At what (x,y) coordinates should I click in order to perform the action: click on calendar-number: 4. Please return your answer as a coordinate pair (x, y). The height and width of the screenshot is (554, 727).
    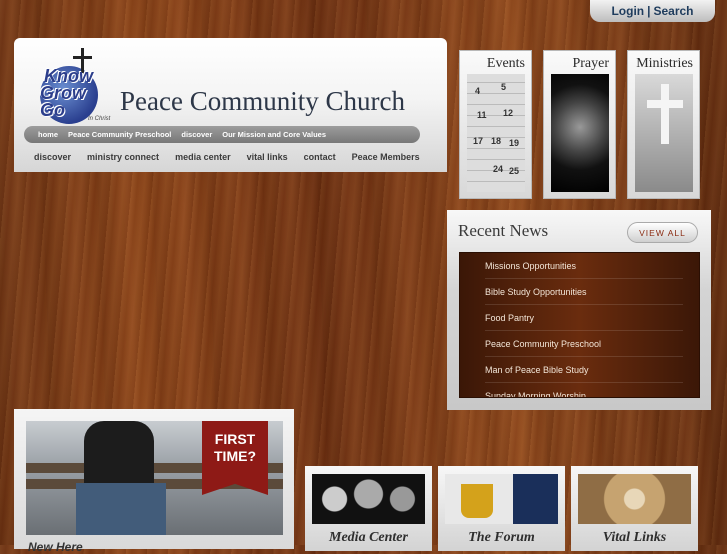
    Looking at the image, I should click on (478, 91).